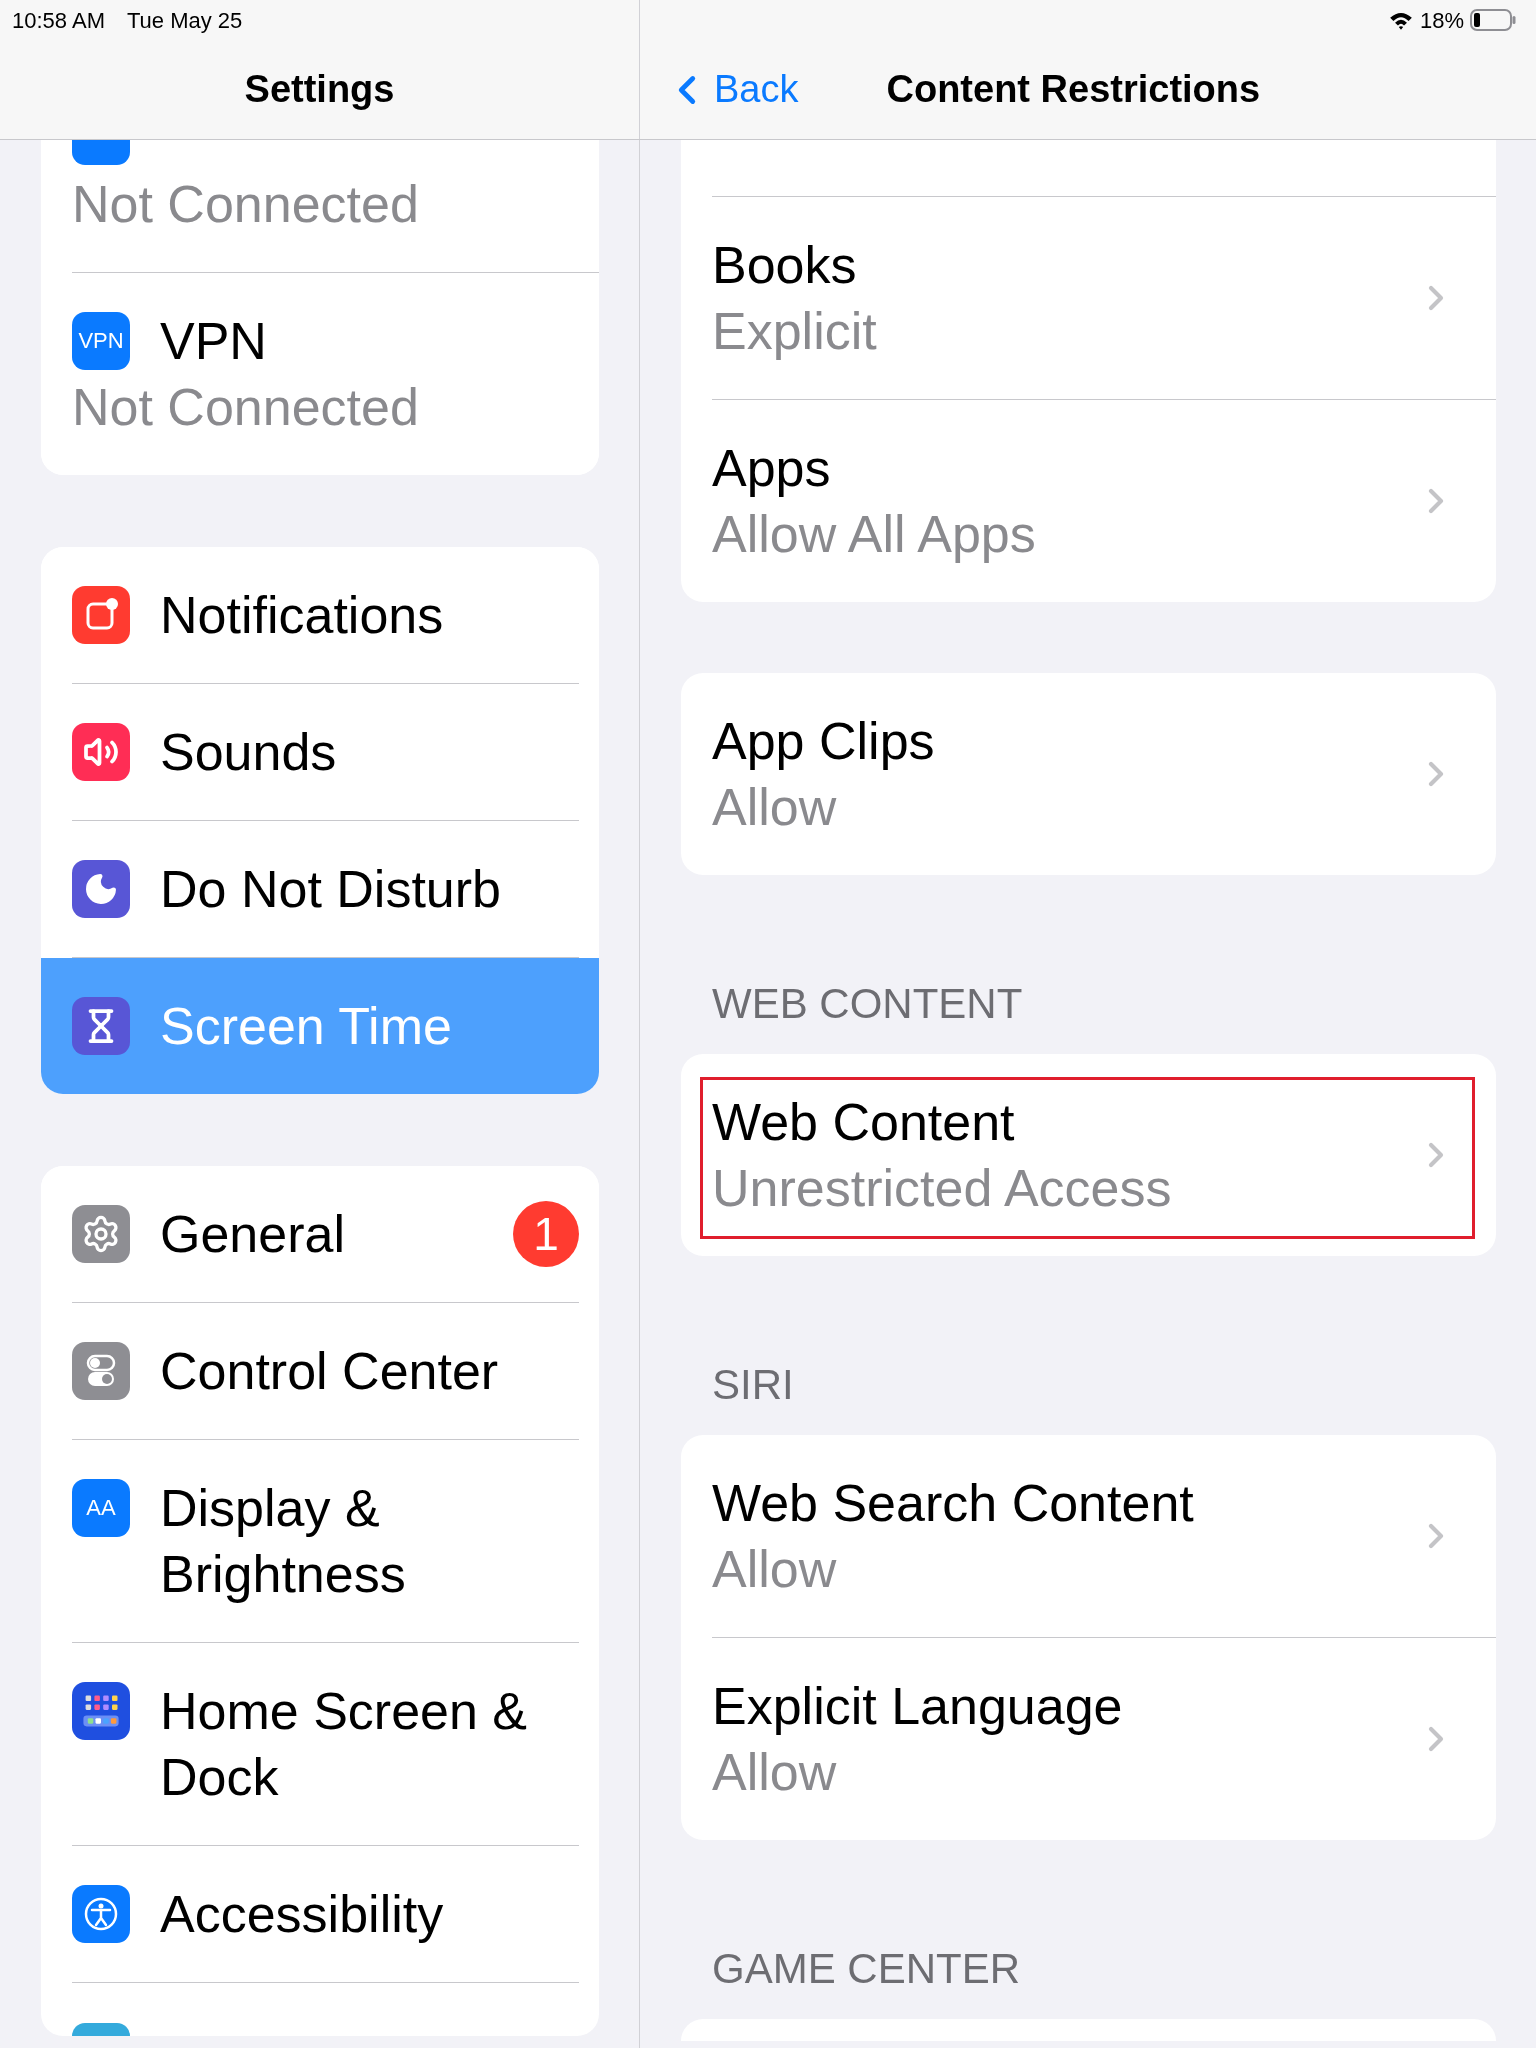 This screenshot has height=2048, width=1536. I want to click on row-title: App Clips, so click(824, 741).